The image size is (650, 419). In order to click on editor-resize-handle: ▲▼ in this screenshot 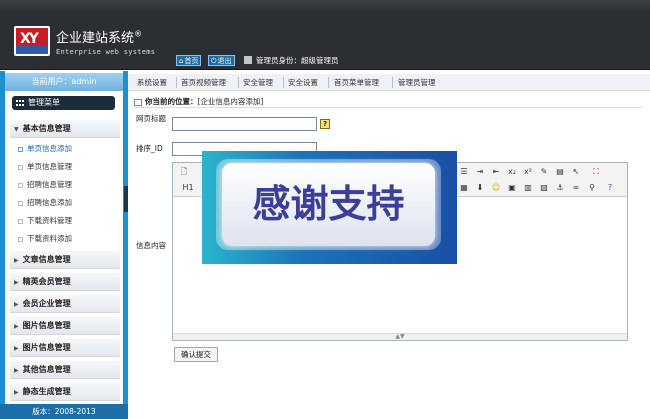, I will do `click(400, 336)`.